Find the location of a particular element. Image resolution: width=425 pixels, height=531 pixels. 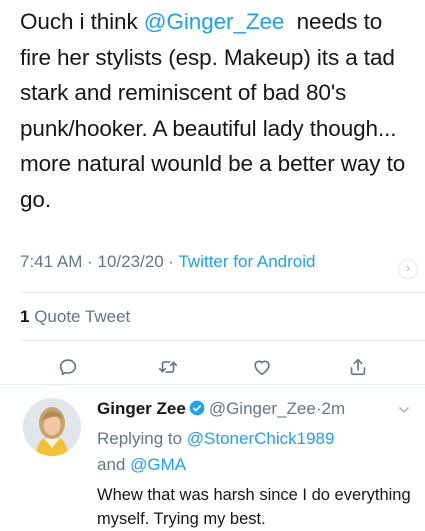

quote-count-label: Quote Tweet is located at coordinates (80, 316).